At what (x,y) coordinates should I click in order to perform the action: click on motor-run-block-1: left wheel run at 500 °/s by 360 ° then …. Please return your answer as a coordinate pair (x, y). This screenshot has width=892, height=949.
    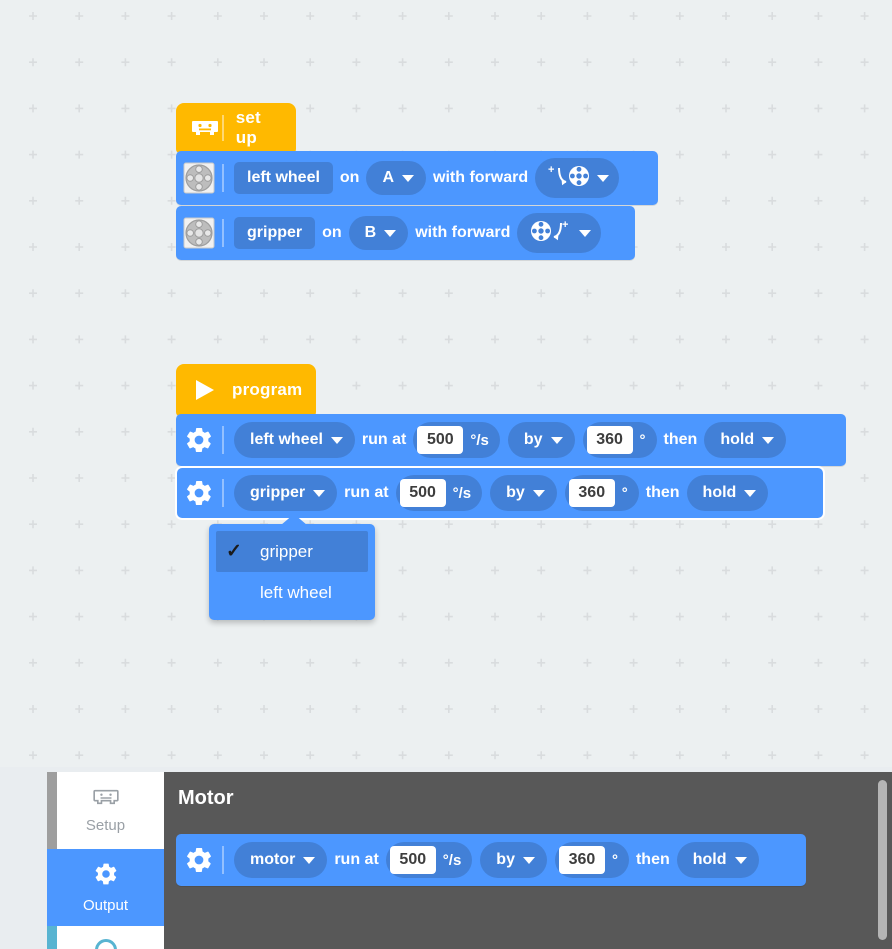
    Looking at the image, I should click on (511, 440).